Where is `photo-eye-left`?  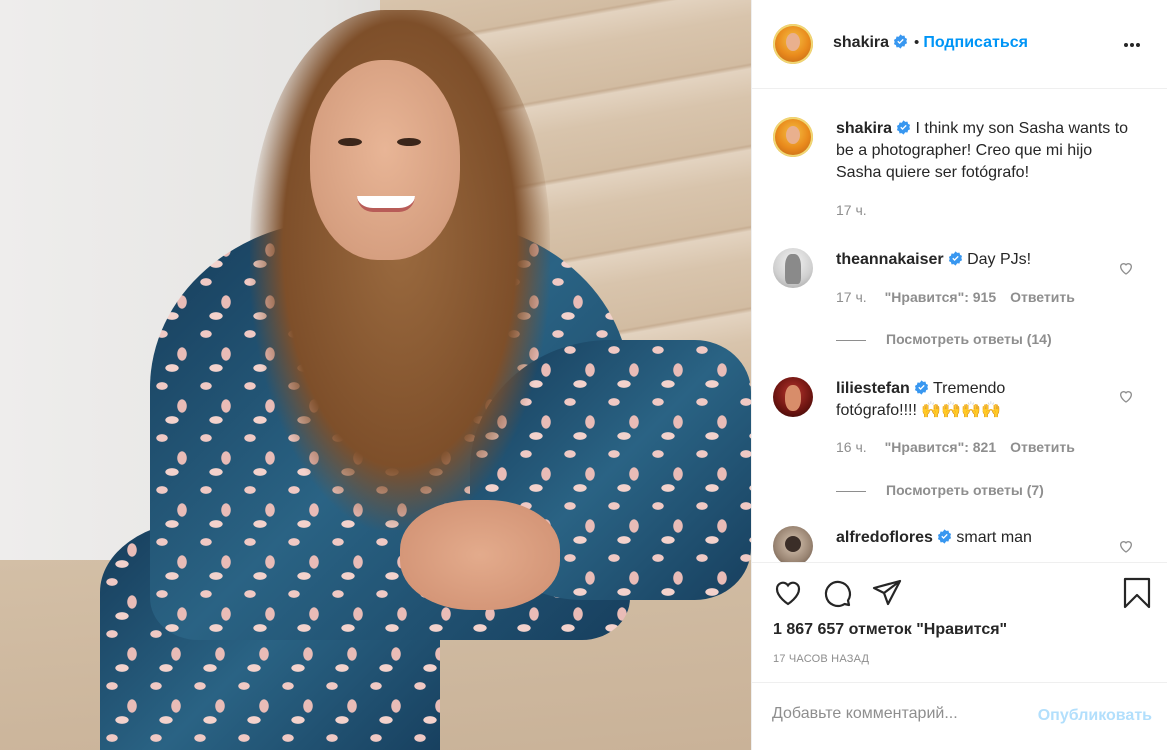
photo-eye-left is located at coordinates (350, 142).